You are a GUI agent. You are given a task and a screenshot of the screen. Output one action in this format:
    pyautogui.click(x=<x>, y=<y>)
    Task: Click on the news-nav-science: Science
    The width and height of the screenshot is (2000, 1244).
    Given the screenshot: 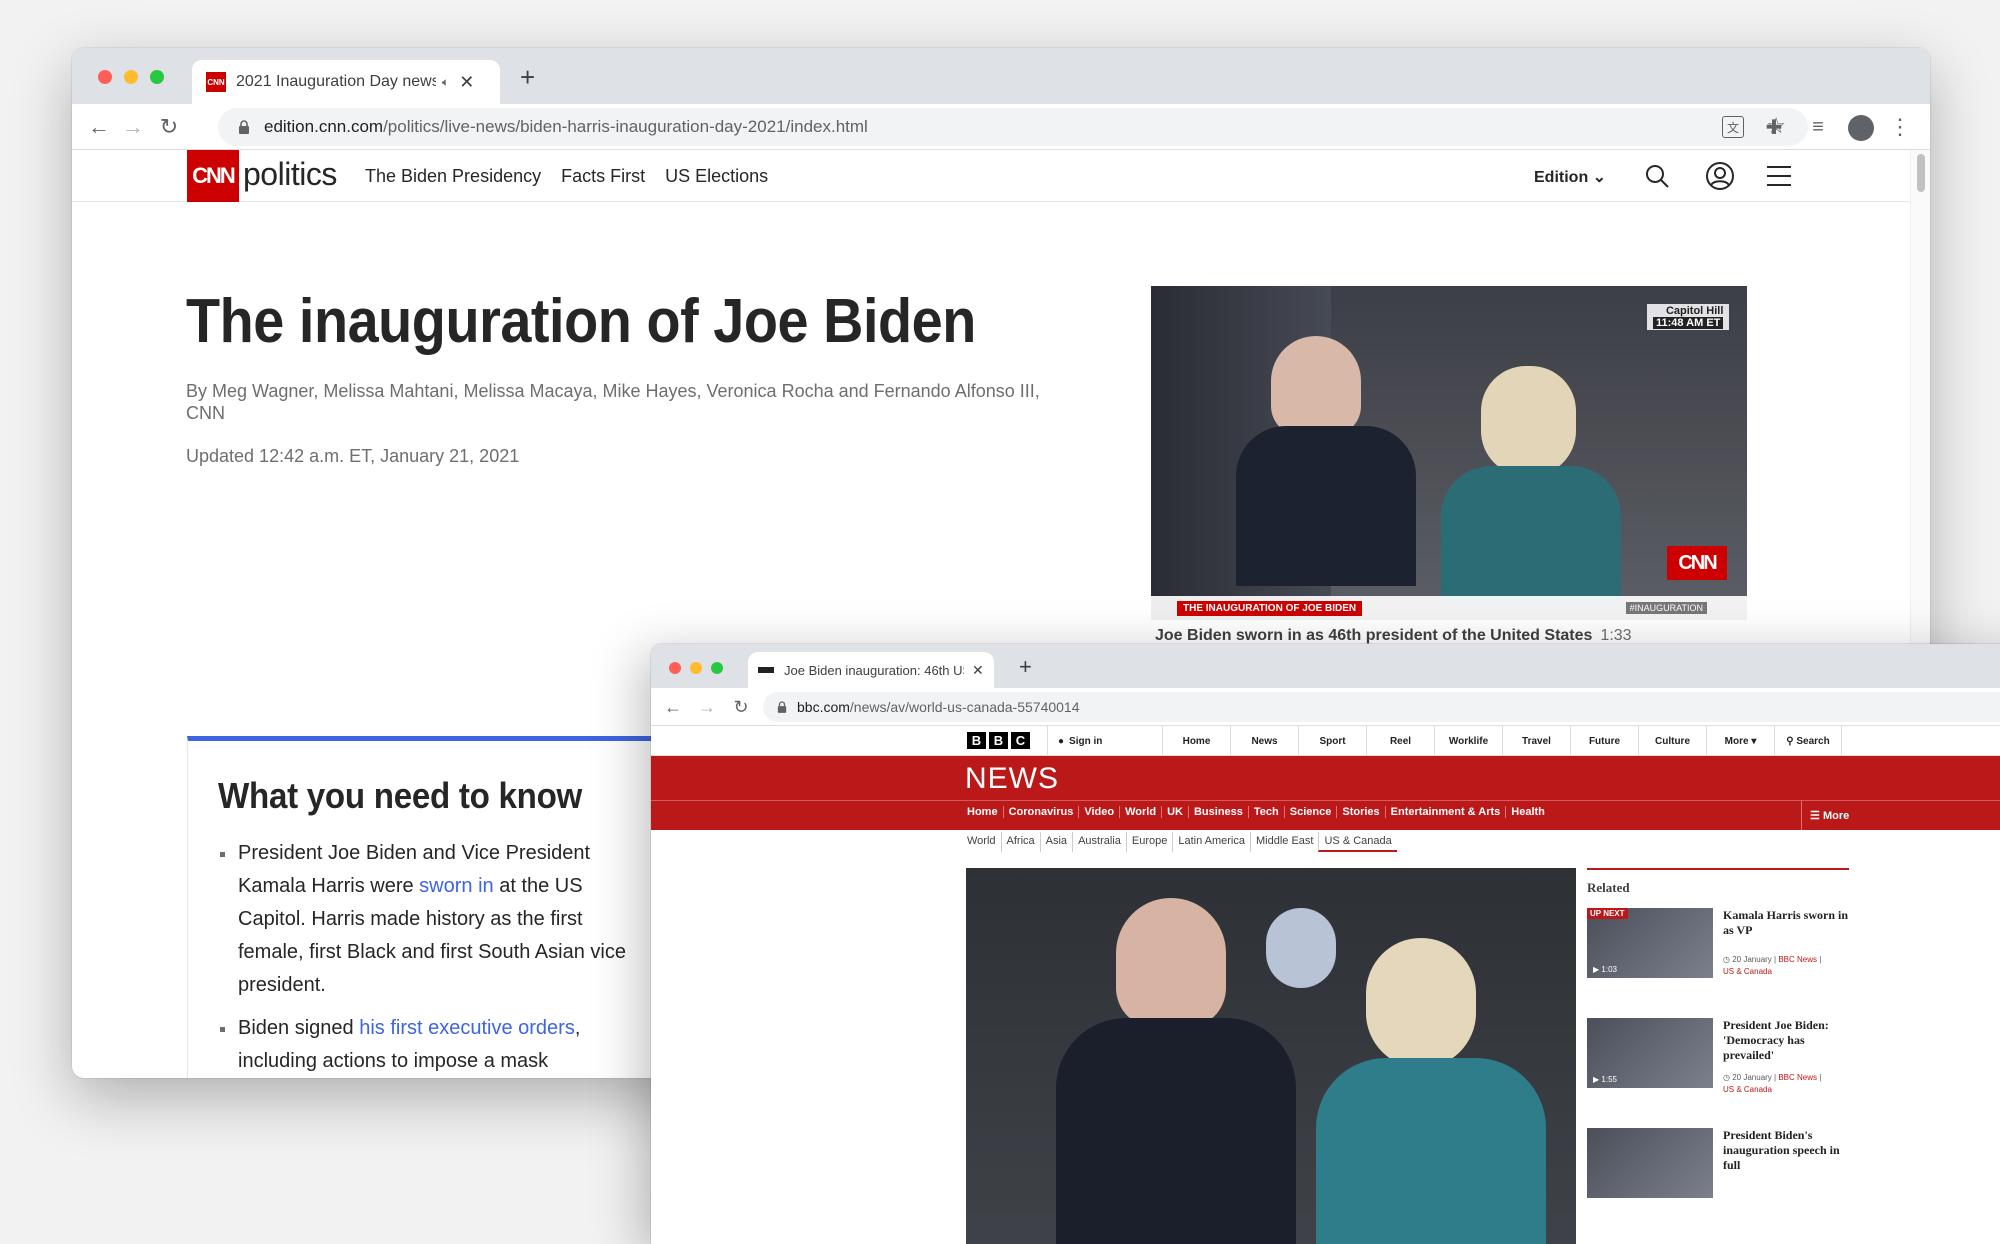 What is the action you would take?
    pyautogui.click(x=1310, y=812)
    